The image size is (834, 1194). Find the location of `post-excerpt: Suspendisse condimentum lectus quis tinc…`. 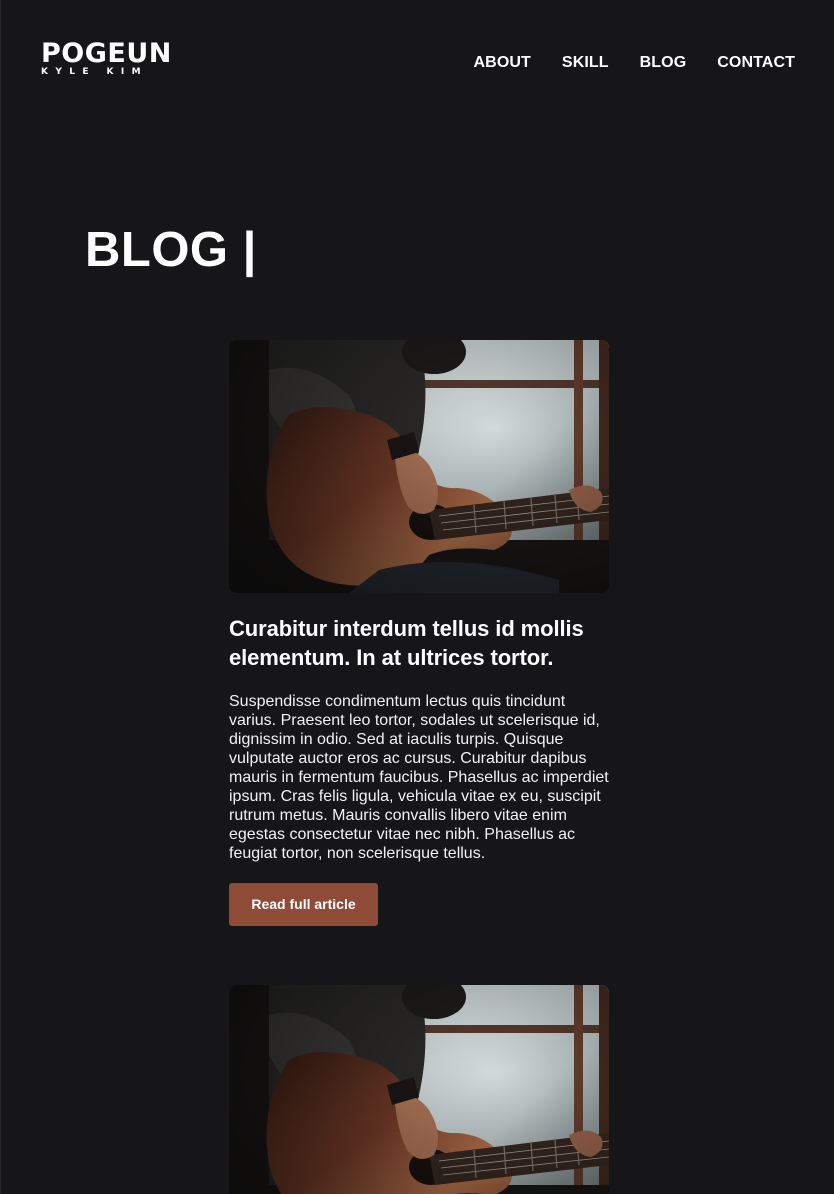

post-excerpt: Suspendisse condimentum lectus quis tinc… is located at coordinates (419, 777).